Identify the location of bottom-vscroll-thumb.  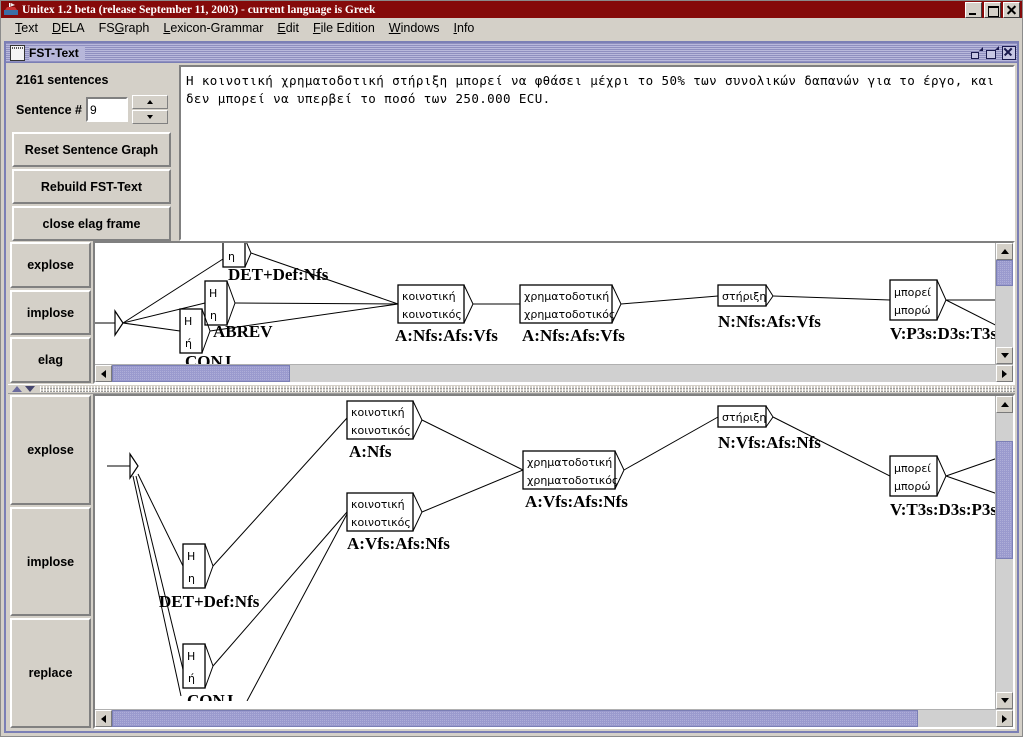
(1004, 500).